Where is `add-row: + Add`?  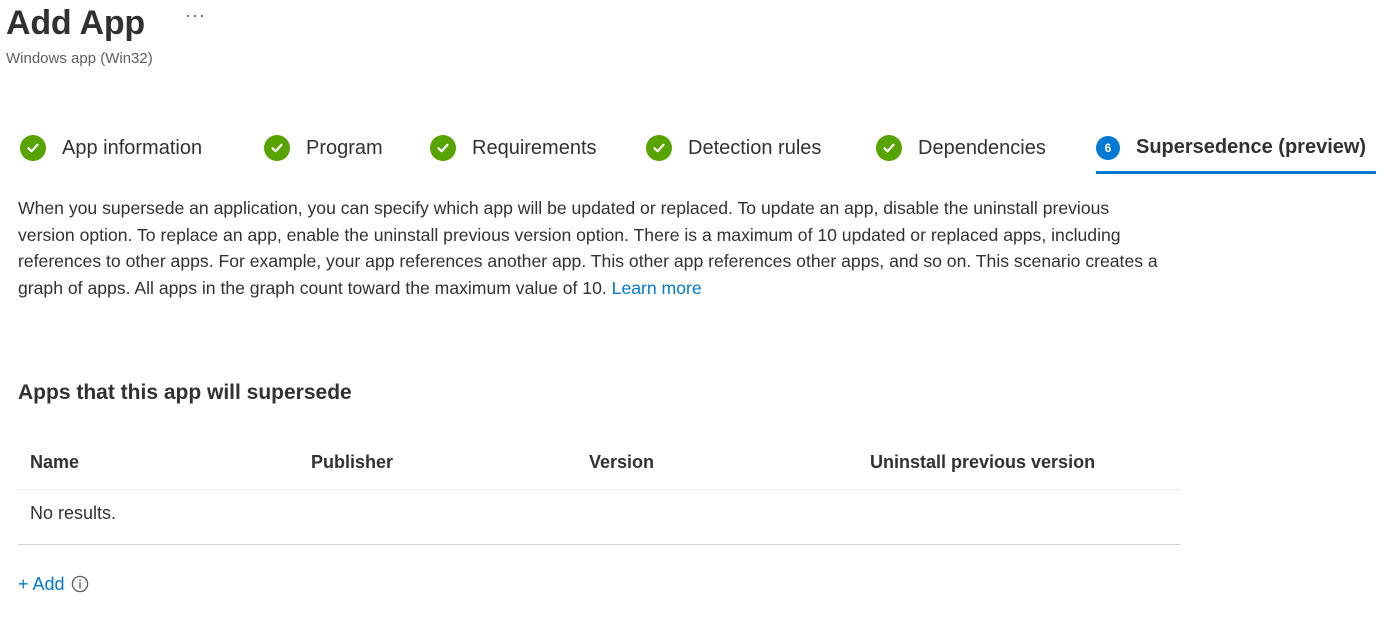
add-row: + Add is located at coordinates (53, 584).